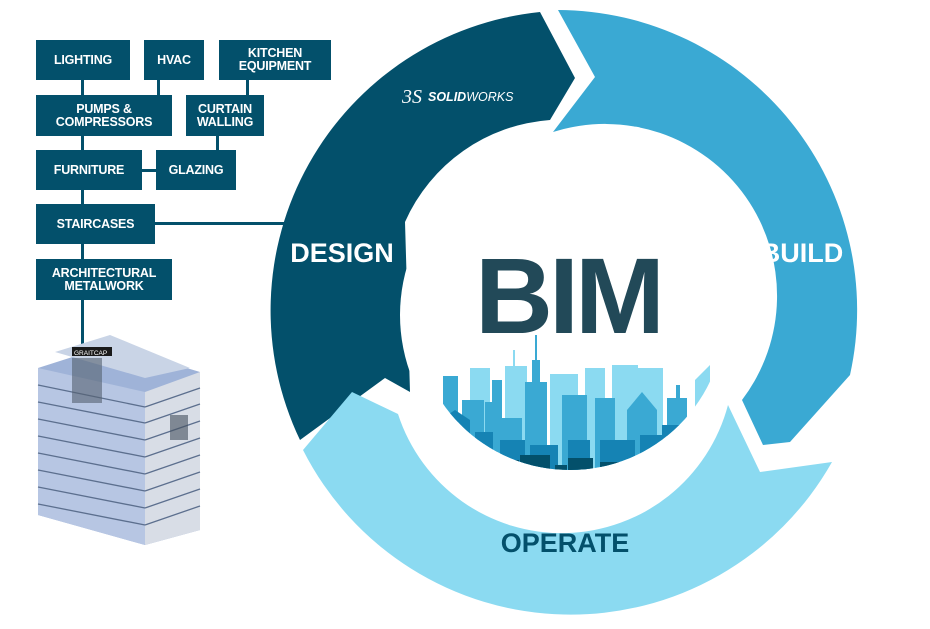 The height and width of the screenshot is (629, 930). What do you see at coordinates (275, 60) in the screenshot?
I see `component-box-kitchen-equipment: KITCHEN EQUIPMENT` at bounding box center [275, 60].